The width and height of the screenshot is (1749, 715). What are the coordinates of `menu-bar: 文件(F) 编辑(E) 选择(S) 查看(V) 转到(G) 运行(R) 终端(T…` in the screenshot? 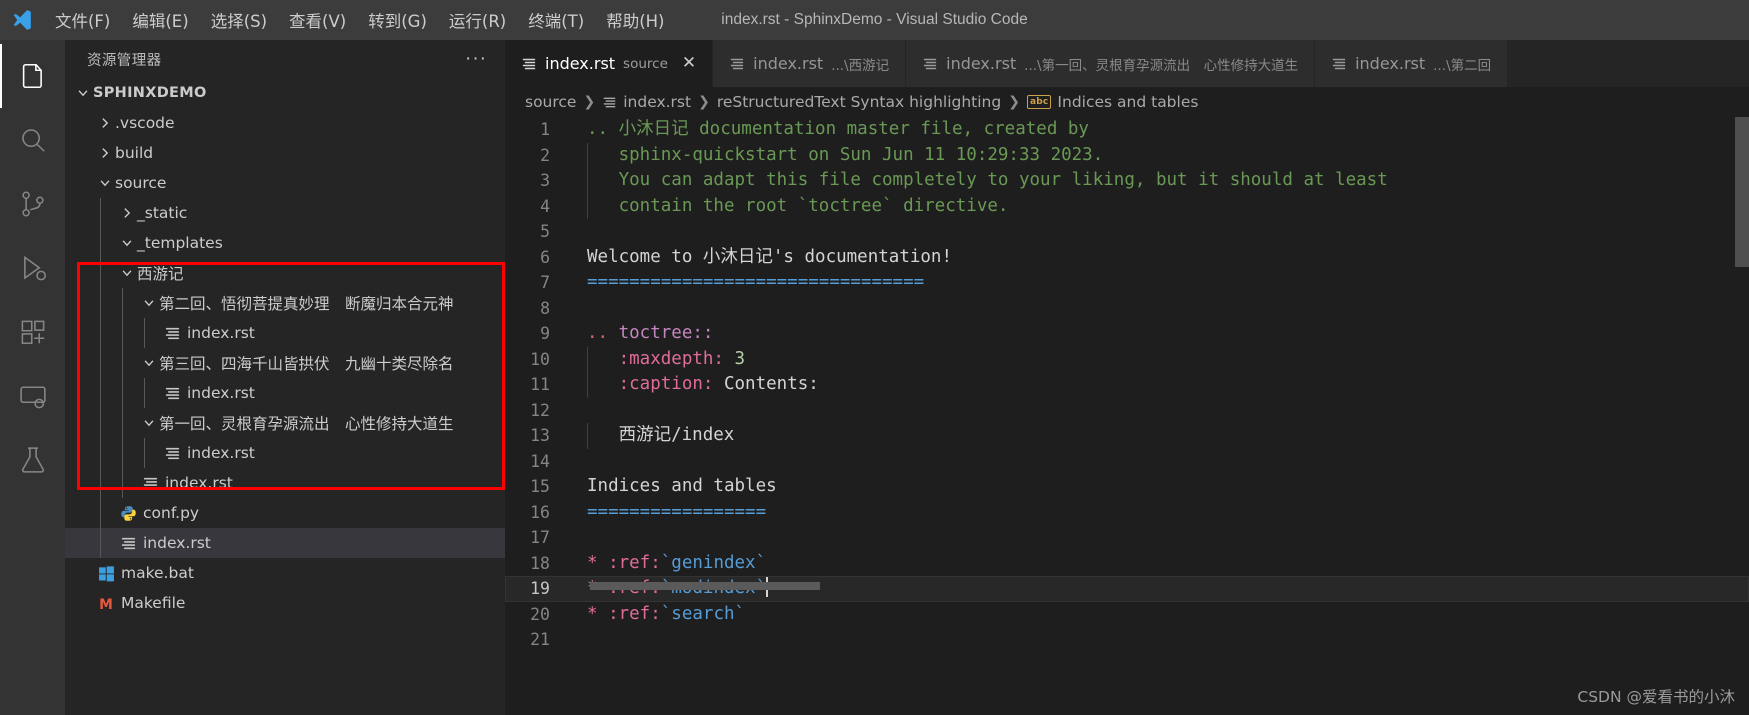 It's located at (360, 20).